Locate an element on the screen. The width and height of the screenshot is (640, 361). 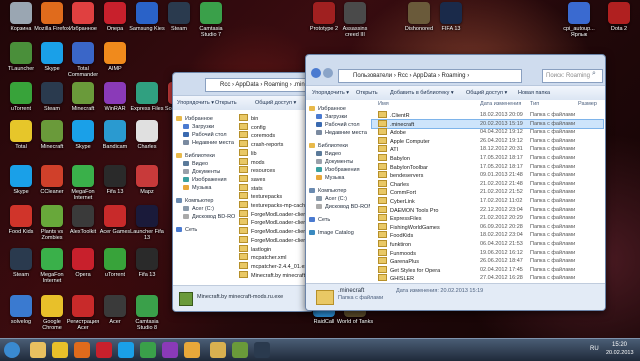
file-row: Funmoods 19.06.2012 16:12 Папка с файлами is located at coordinates (487, 252).